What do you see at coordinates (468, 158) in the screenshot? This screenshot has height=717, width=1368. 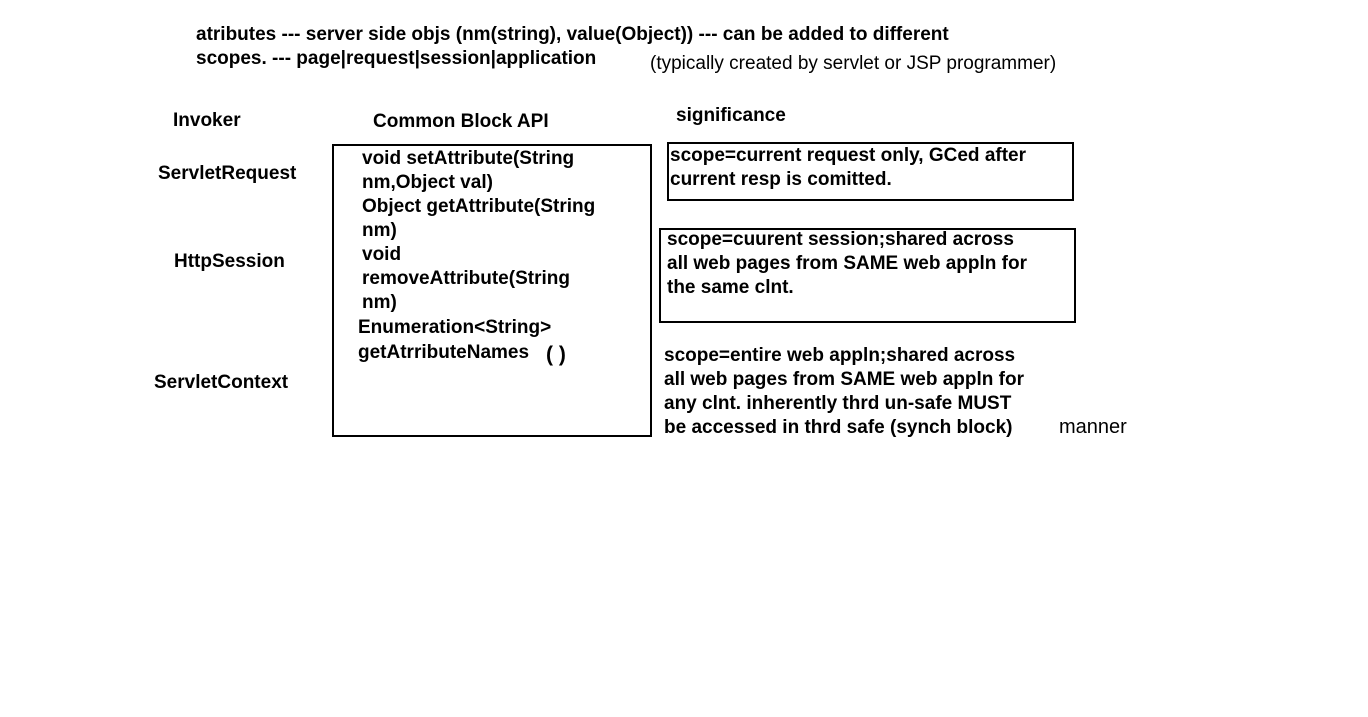 I see `api-line: void setAttribute(String` at bounding box center [468, 158].